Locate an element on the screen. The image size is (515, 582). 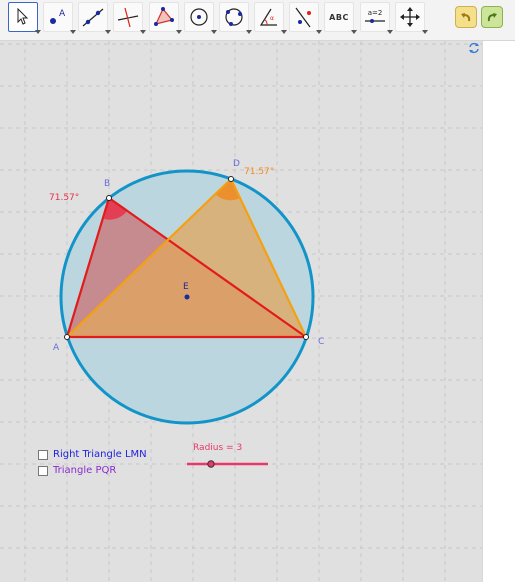
move-graphics-view-tool-button is located at coordinates (411, 18).